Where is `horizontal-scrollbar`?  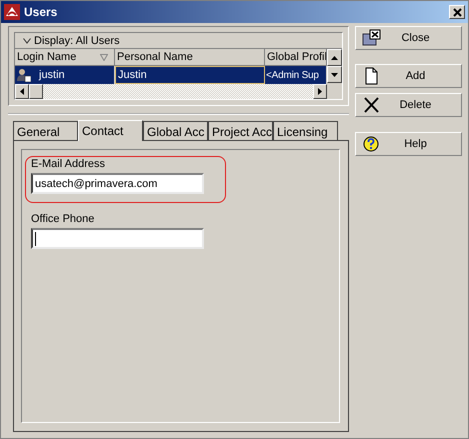
horizontal-scrollbar is located at coordinates (171, 91).